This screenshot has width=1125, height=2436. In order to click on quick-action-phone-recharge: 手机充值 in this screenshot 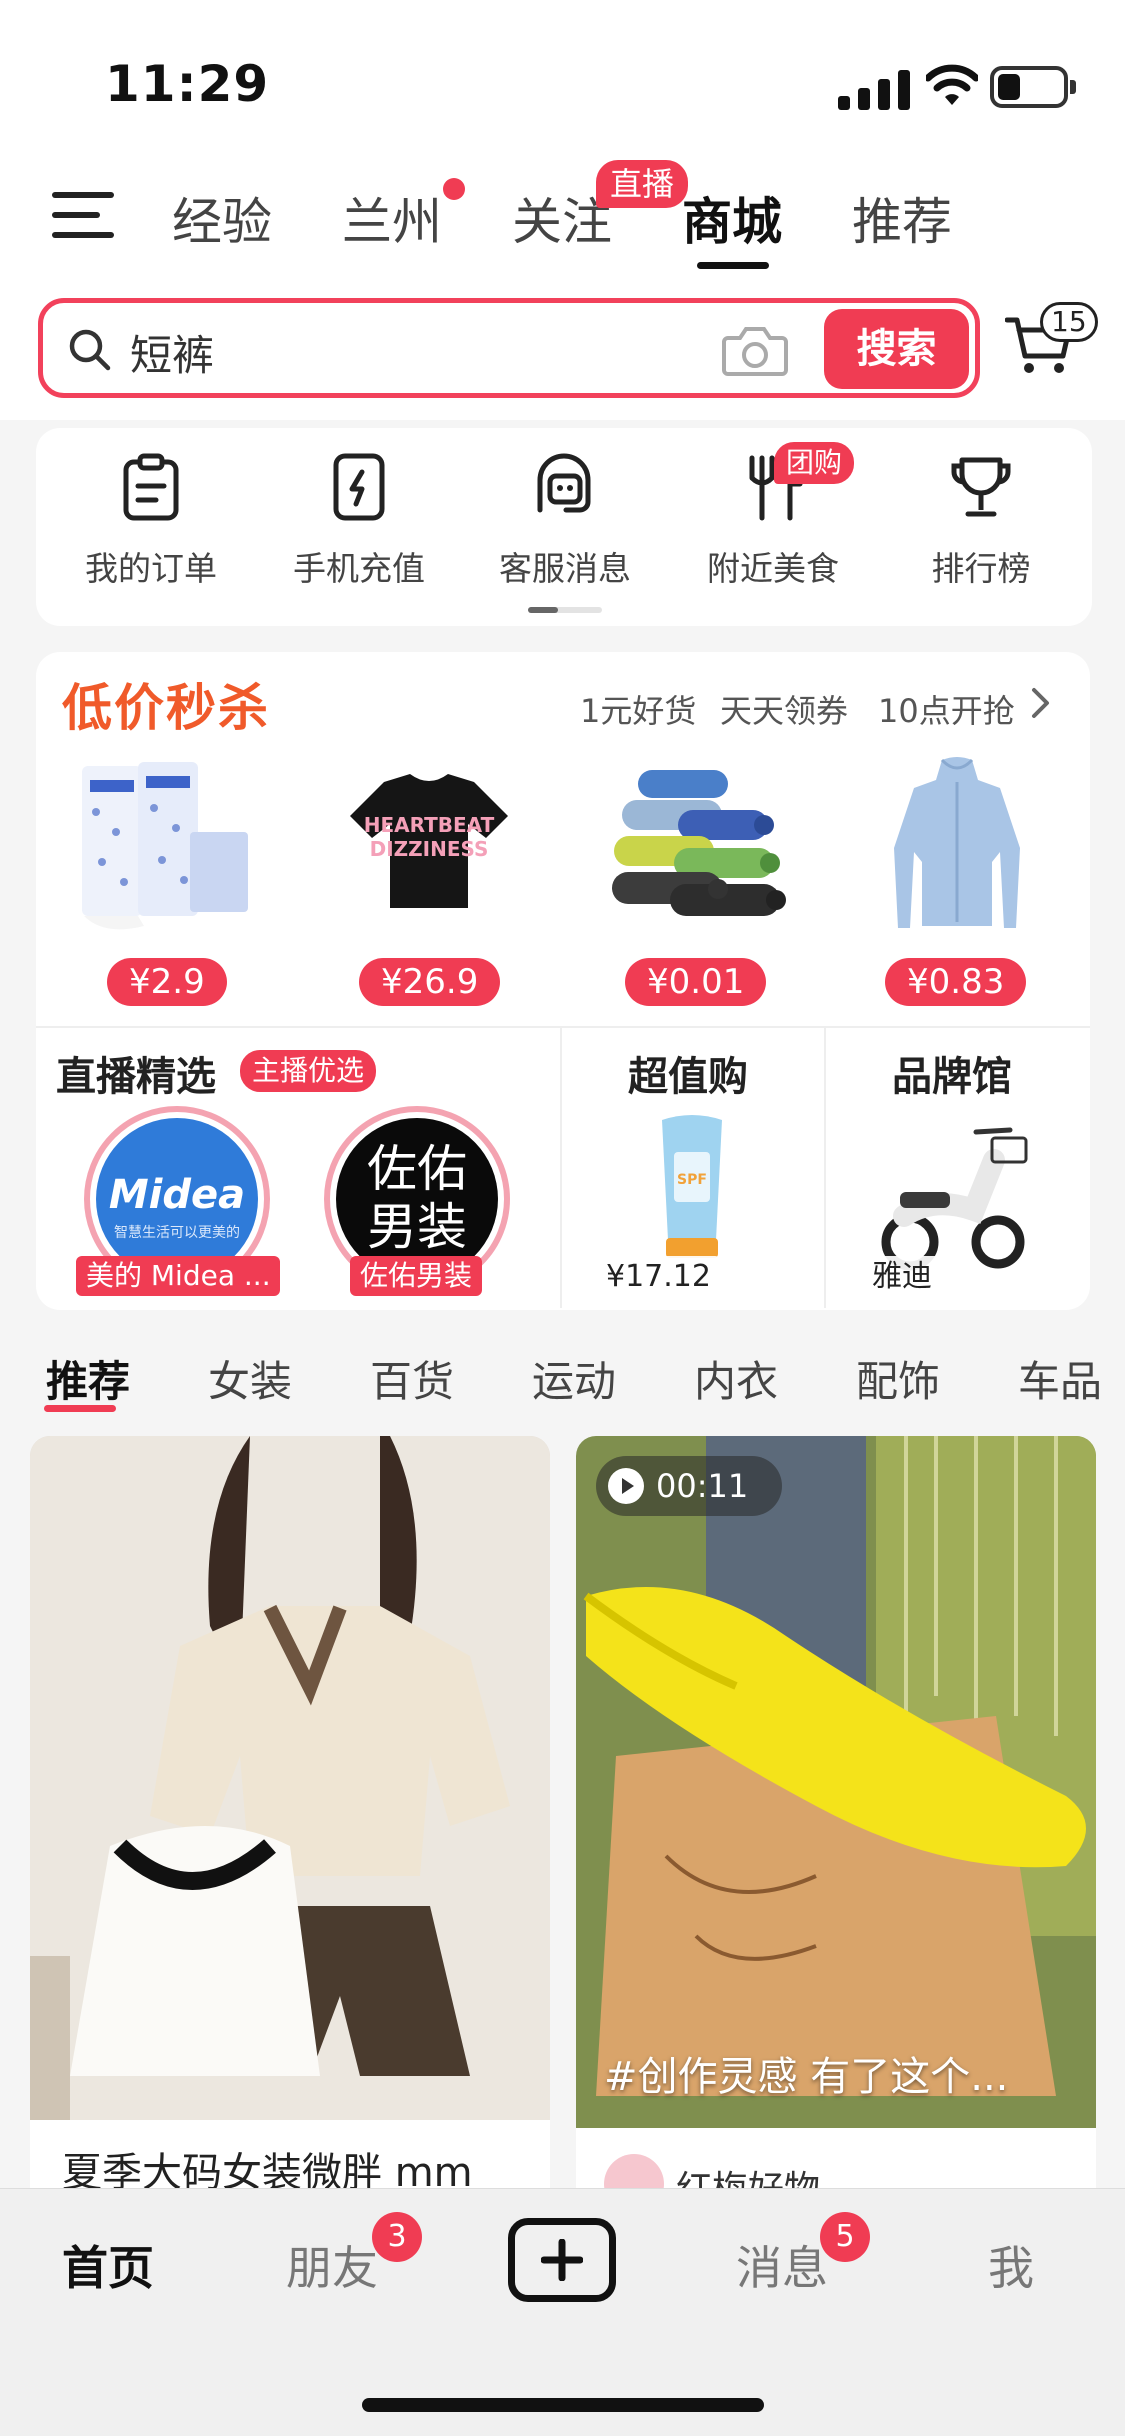, I will do `click(359, 521)`.